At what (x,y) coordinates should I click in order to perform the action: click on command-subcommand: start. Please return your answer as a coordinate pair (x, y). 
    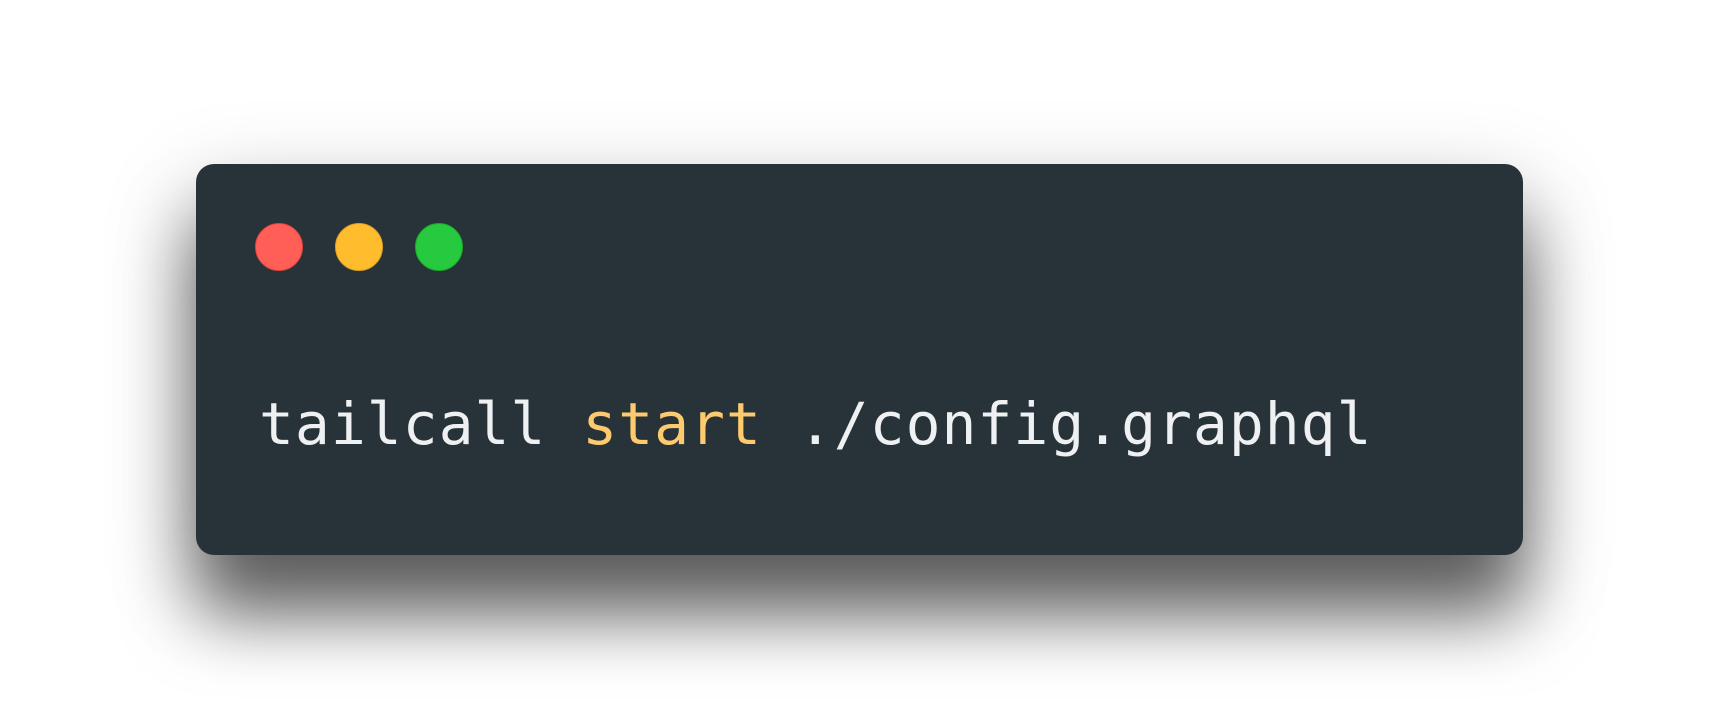
    Looking at the image, I should click on (672, 424).